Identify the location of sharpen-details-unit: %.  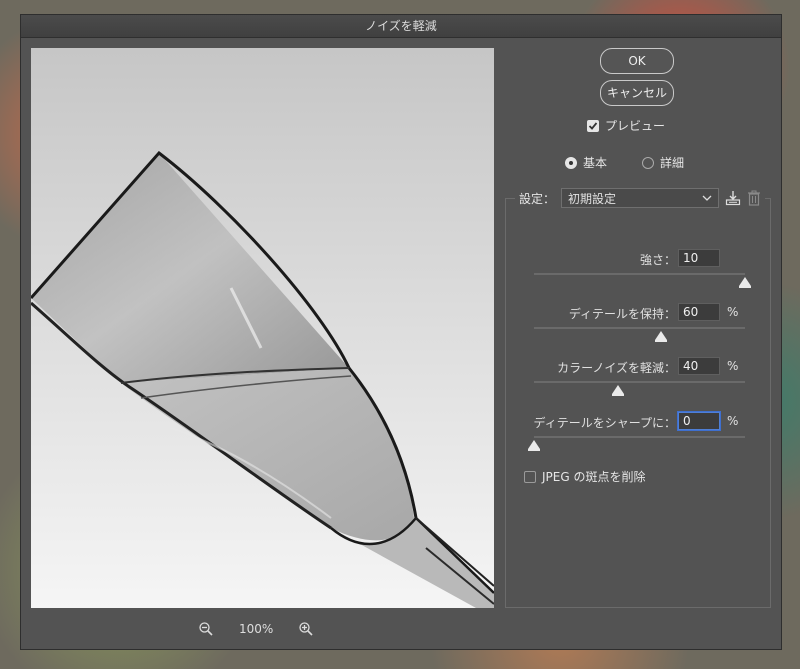
(733, 421).